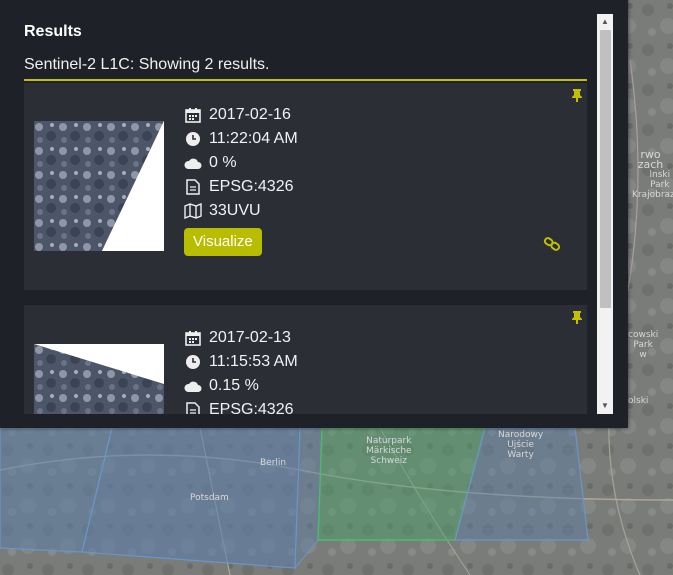 This screenshot has height=575, width=673. I want to click on result-tile: 33UVU, so click(235, 210).